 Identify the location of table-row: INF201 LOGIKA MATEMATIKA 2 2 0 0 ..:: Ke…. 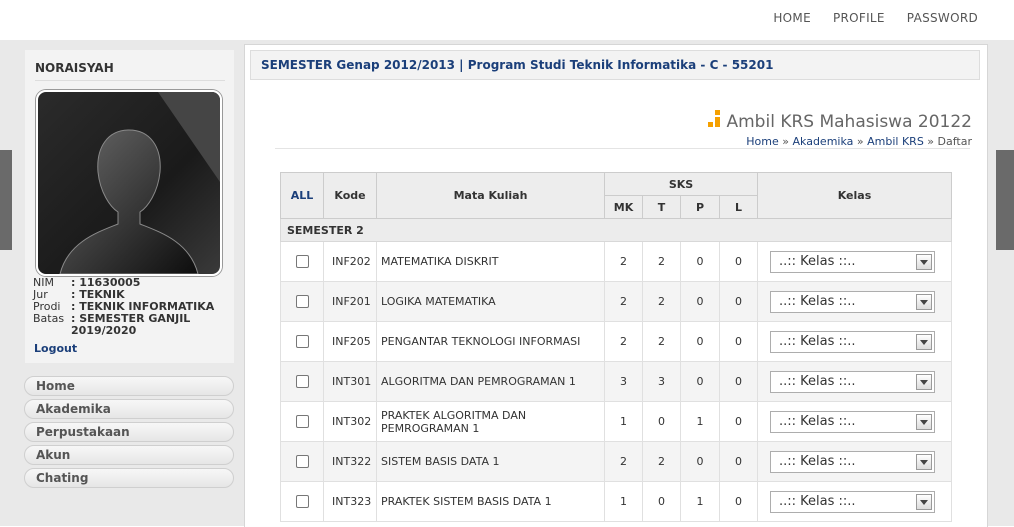
(616, 301).